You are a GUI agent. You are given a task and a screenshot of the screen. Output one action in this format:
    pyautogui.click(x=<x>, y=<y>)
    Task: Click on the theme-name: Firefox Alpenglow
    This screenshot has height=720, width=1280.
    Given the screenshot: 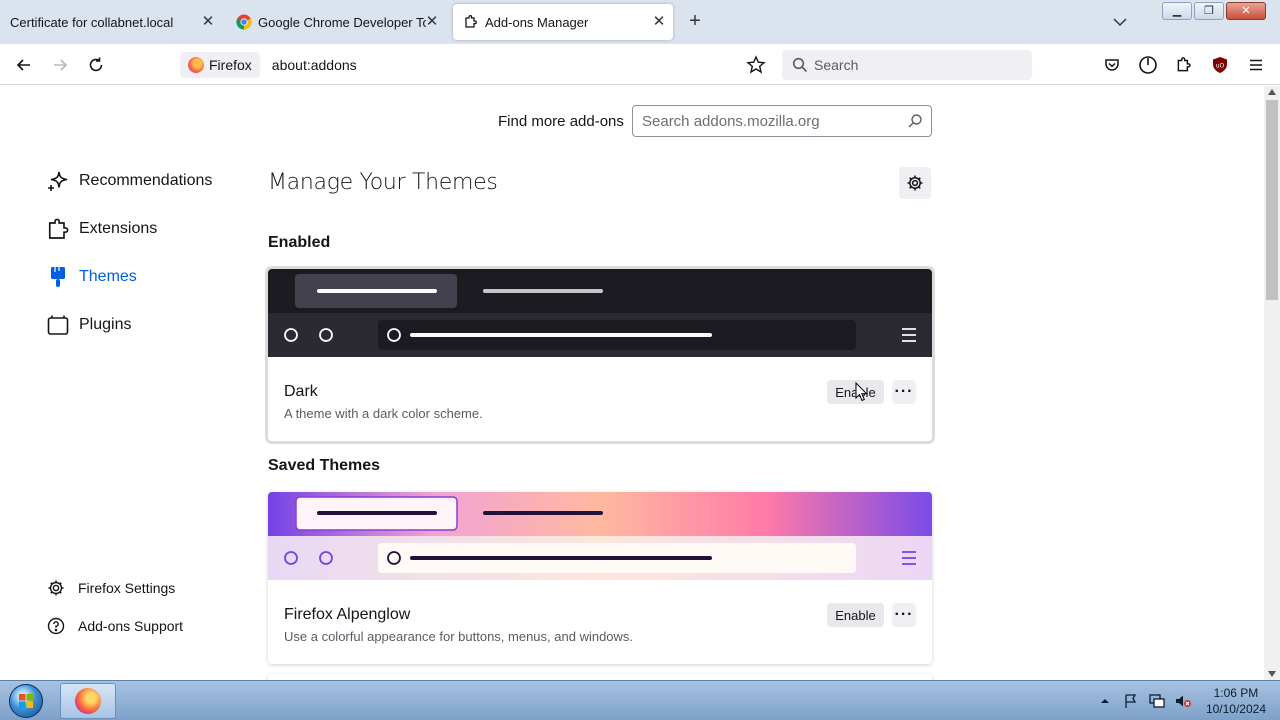 What is the action you would take?
    pyautogui.click(x=347, y=614)
    